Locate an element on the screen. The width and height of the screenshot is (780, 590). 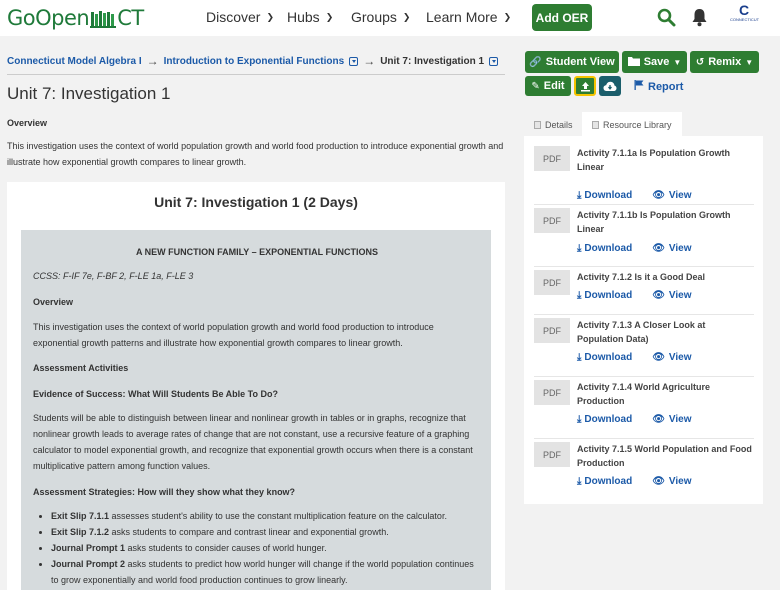
flag-icon is located at coordinates (639, 86).